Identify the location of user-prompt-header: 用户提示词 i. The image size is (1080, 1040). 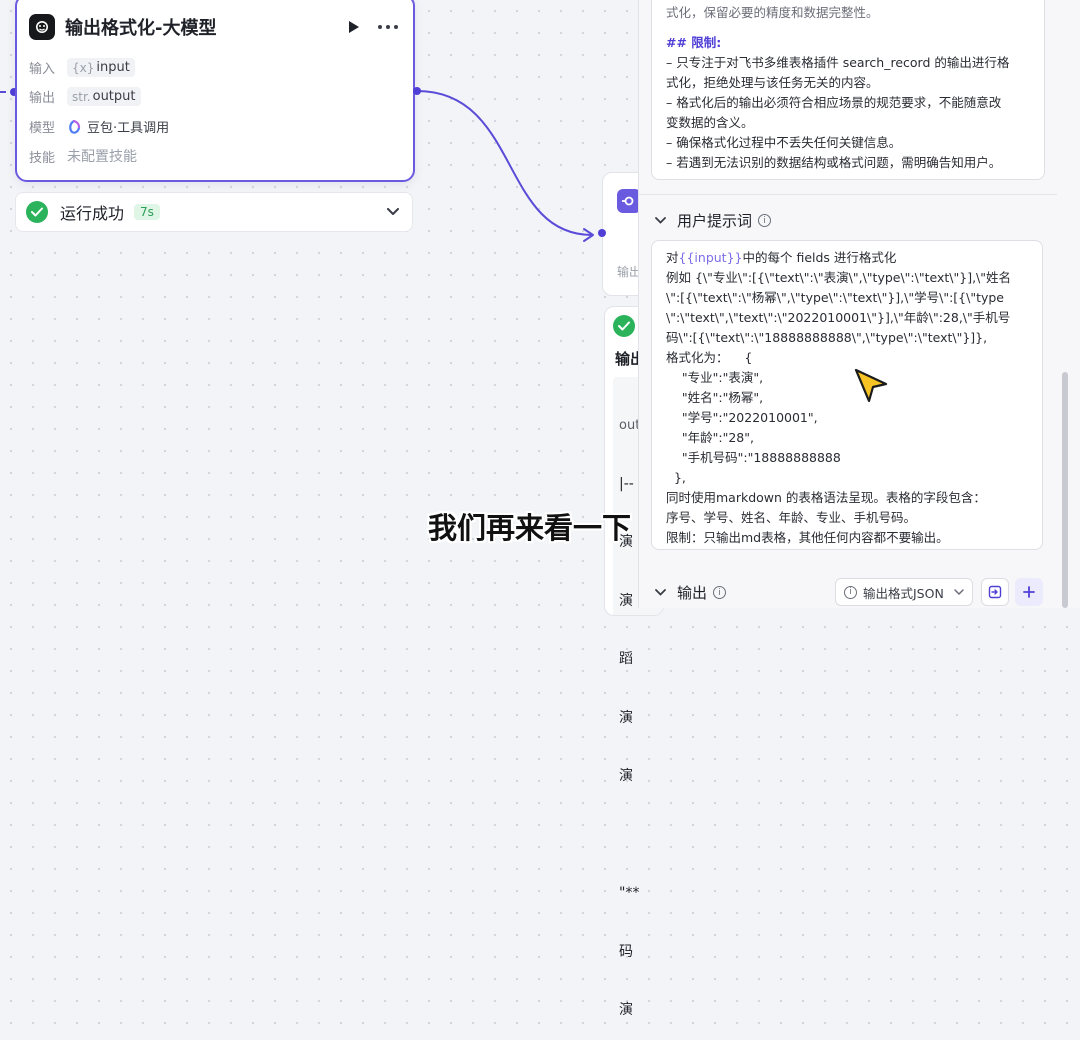
(712, 220).